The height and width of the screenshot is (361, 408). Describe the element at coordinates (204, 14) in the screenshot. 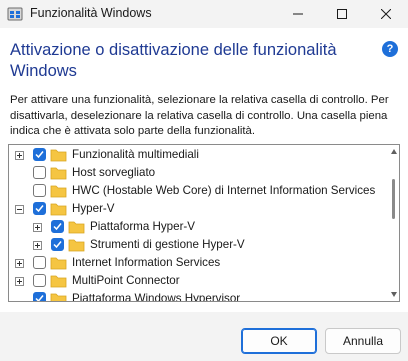

I see `title-bar: Funzionalità Windows` at that location.